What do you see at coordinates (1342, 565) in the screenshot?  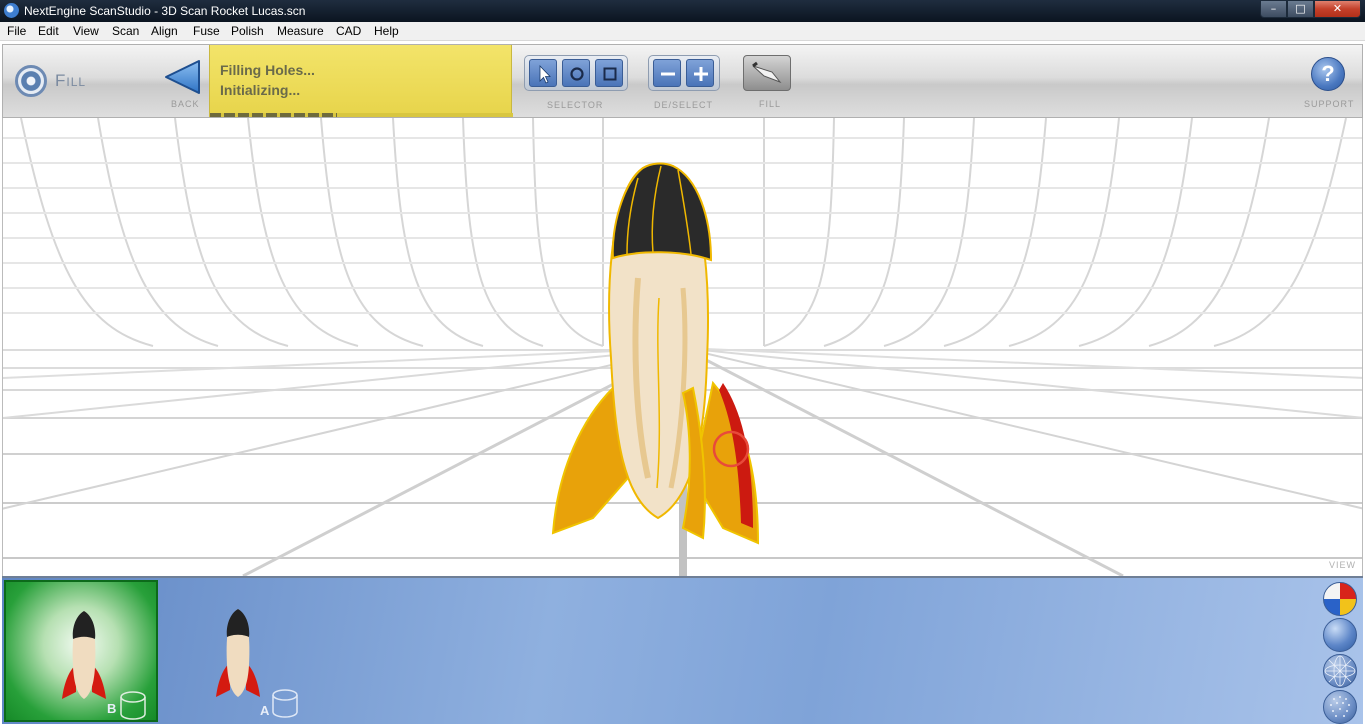 I see `view-label: View` at bounding box center [1342, 565].